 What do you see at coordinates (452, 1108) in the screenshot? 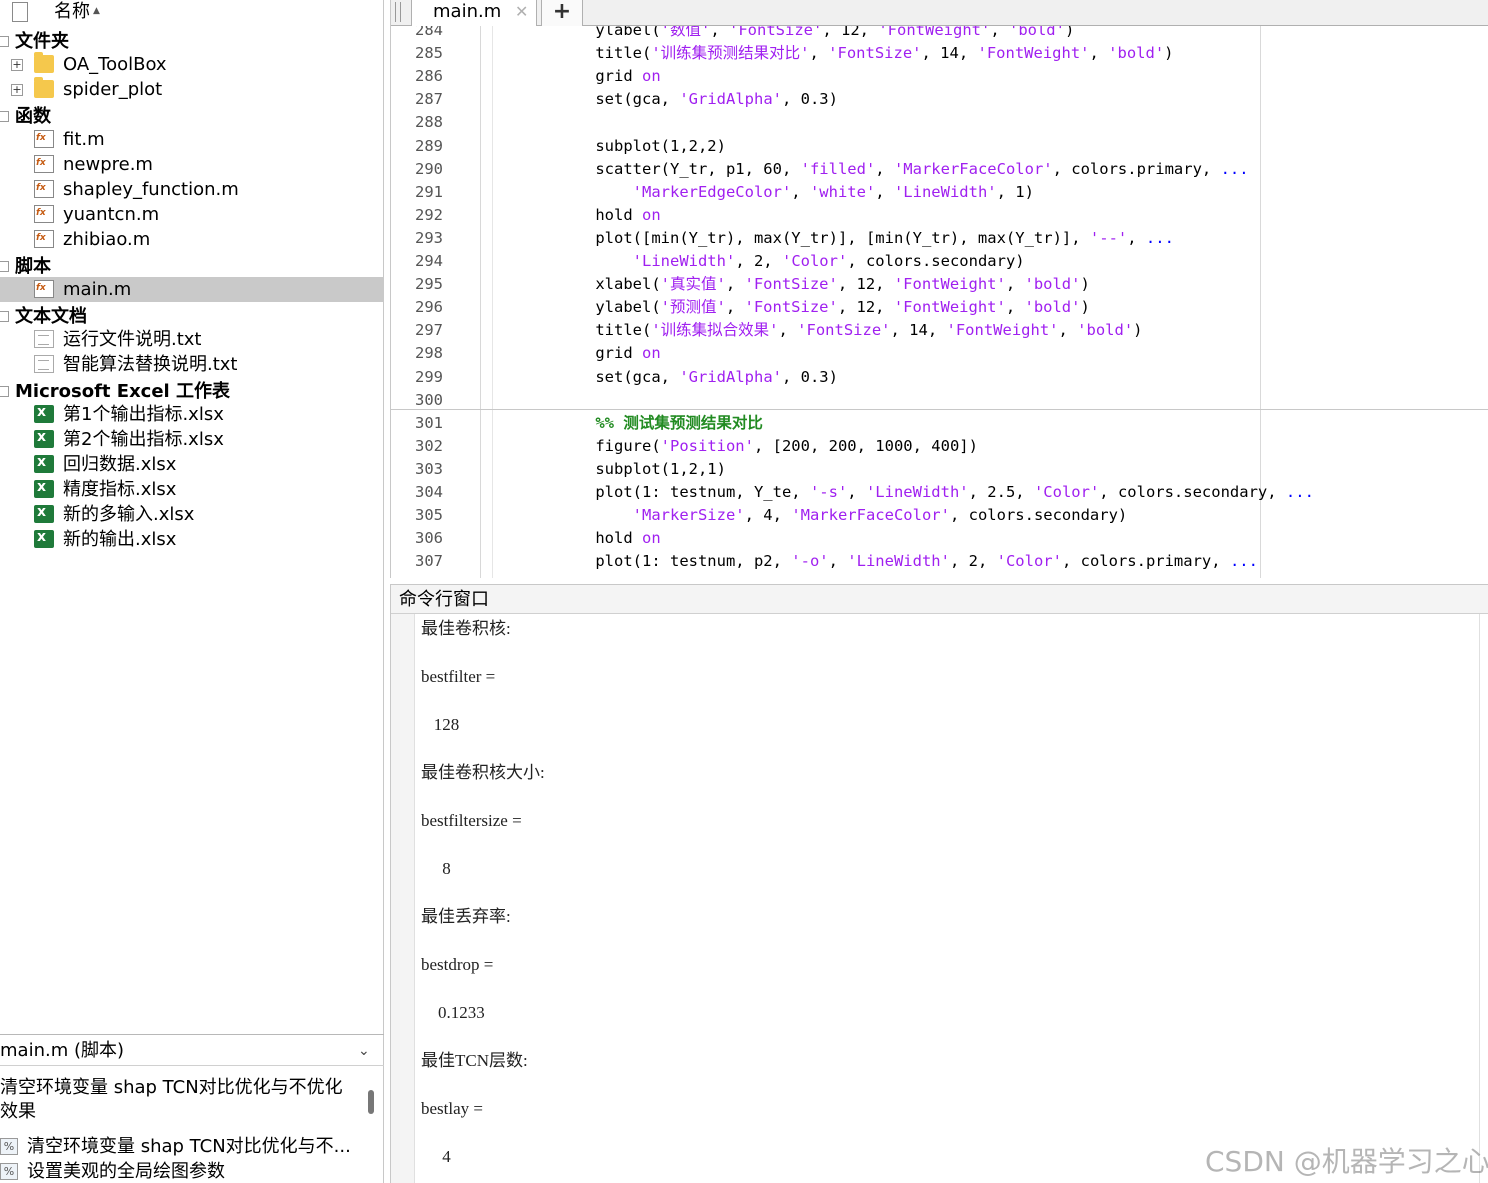
I see `output-line: bestlay =` at bounding box center [452, 1108].